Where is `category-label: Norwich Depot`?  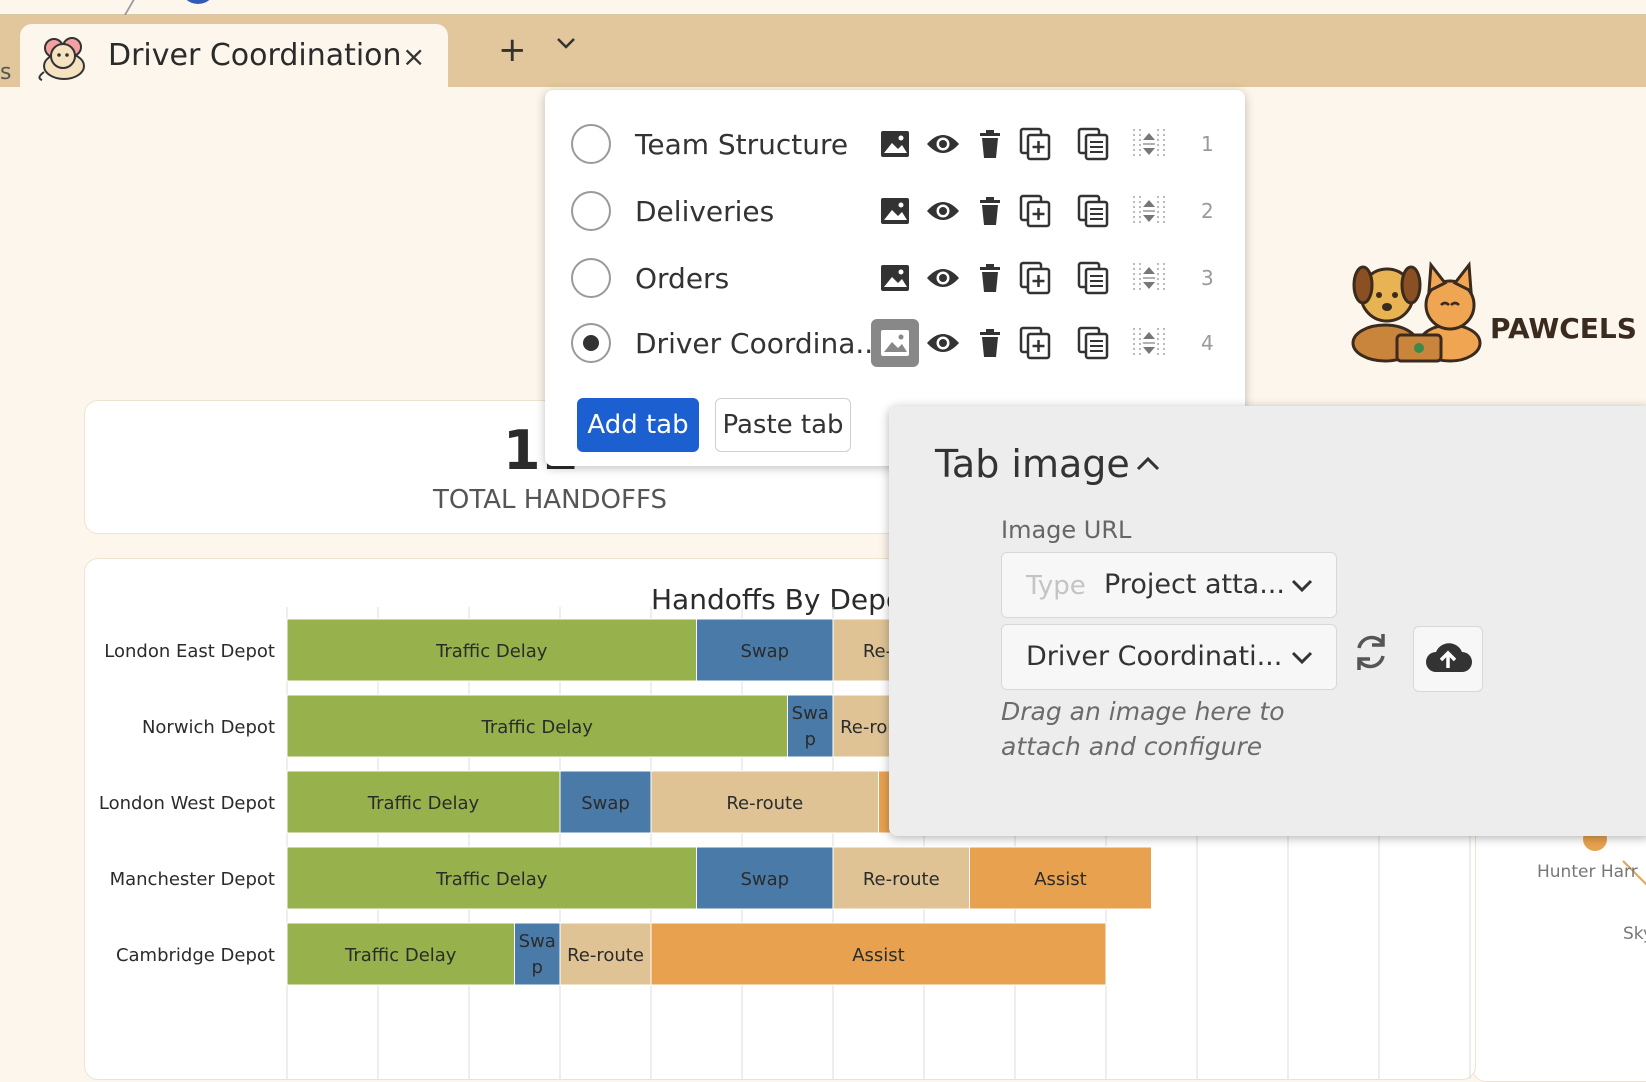
category-label: Norwich Depot is located at coordinates (208, 727).